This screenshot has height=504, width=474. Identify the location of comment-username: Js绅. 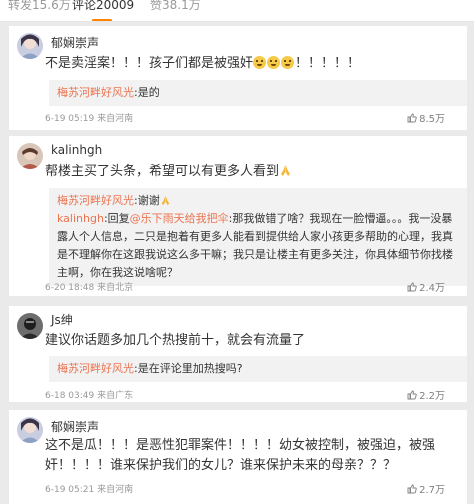
(62, 319).